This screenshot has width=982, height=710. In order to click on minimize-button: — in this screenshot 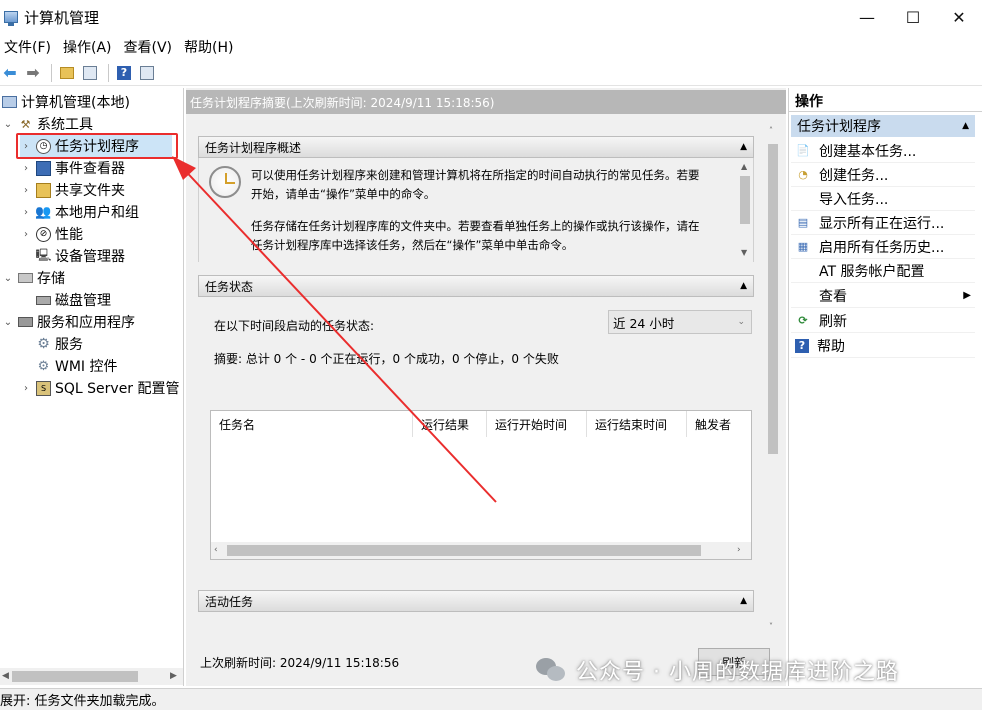, I will do `click(867, 17)`.